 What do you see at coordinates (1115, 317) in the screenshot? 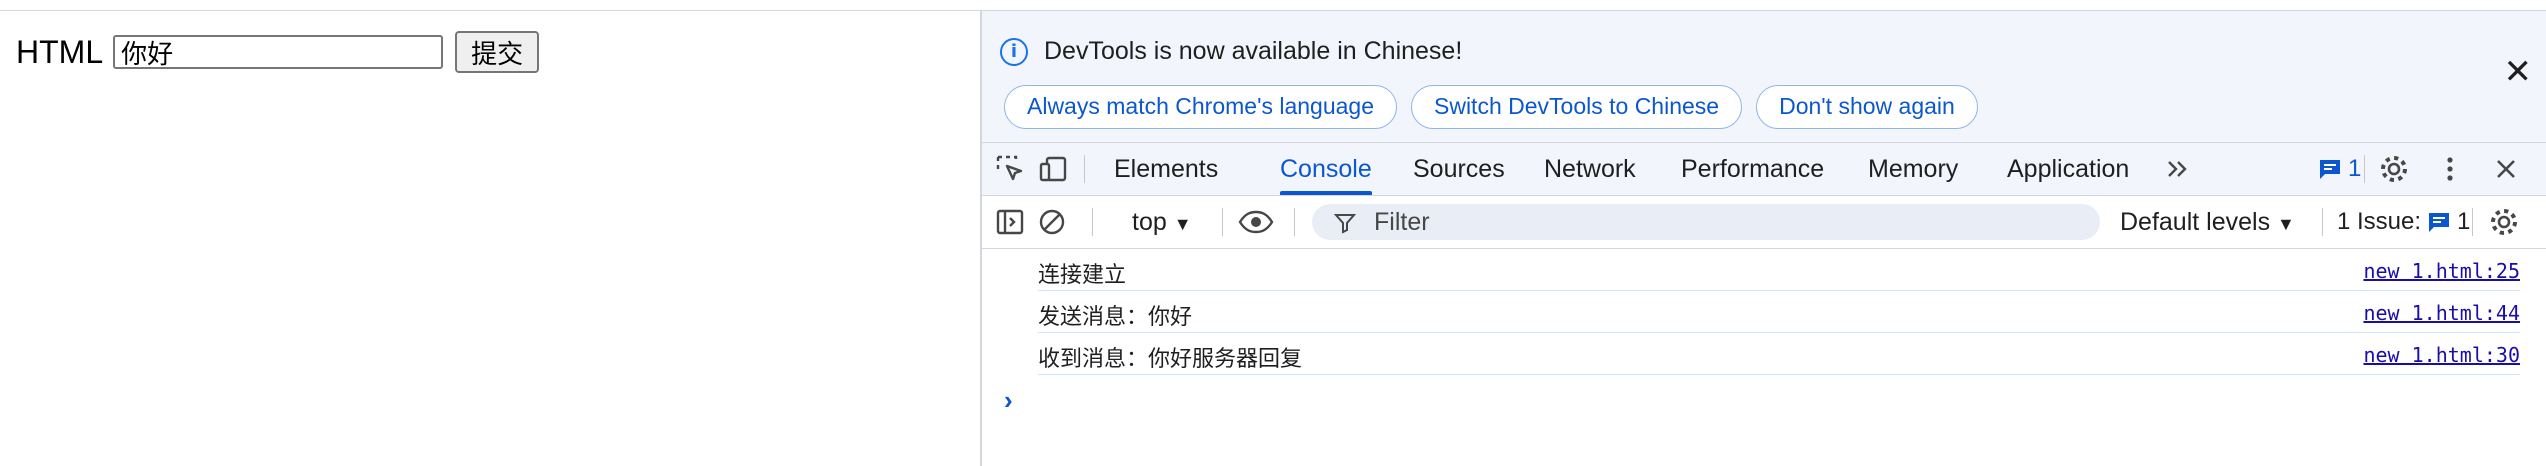
I see `log-message: 发送消息：你好` at bounding box center [1115, 317].